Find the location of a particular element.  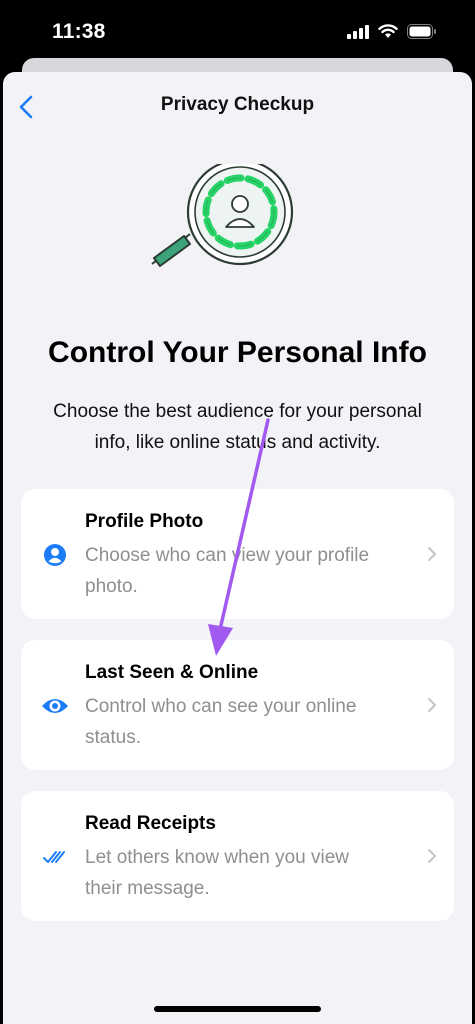

person-circle-icon is located at coordinates (55, 555).